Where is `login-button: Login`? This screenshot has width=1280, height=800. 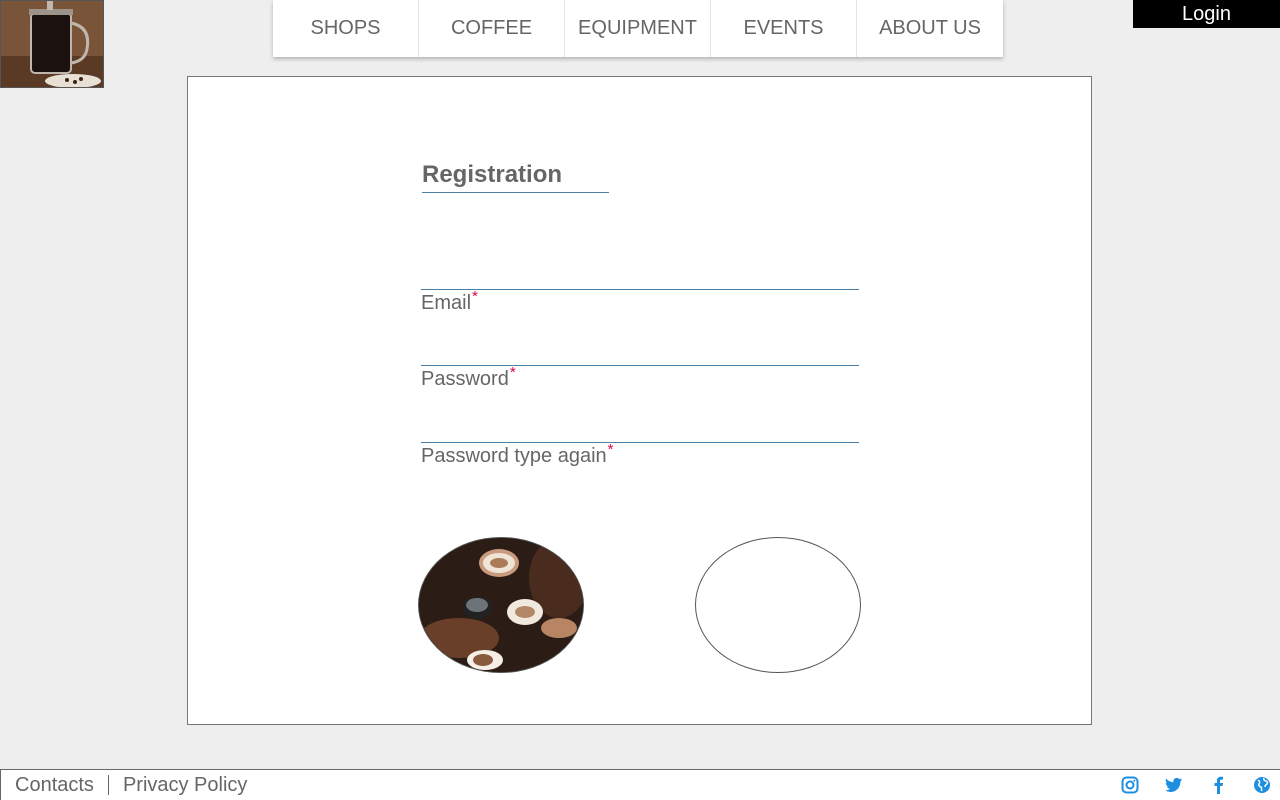 login-button: Login is located at coordinates (1206, 14).